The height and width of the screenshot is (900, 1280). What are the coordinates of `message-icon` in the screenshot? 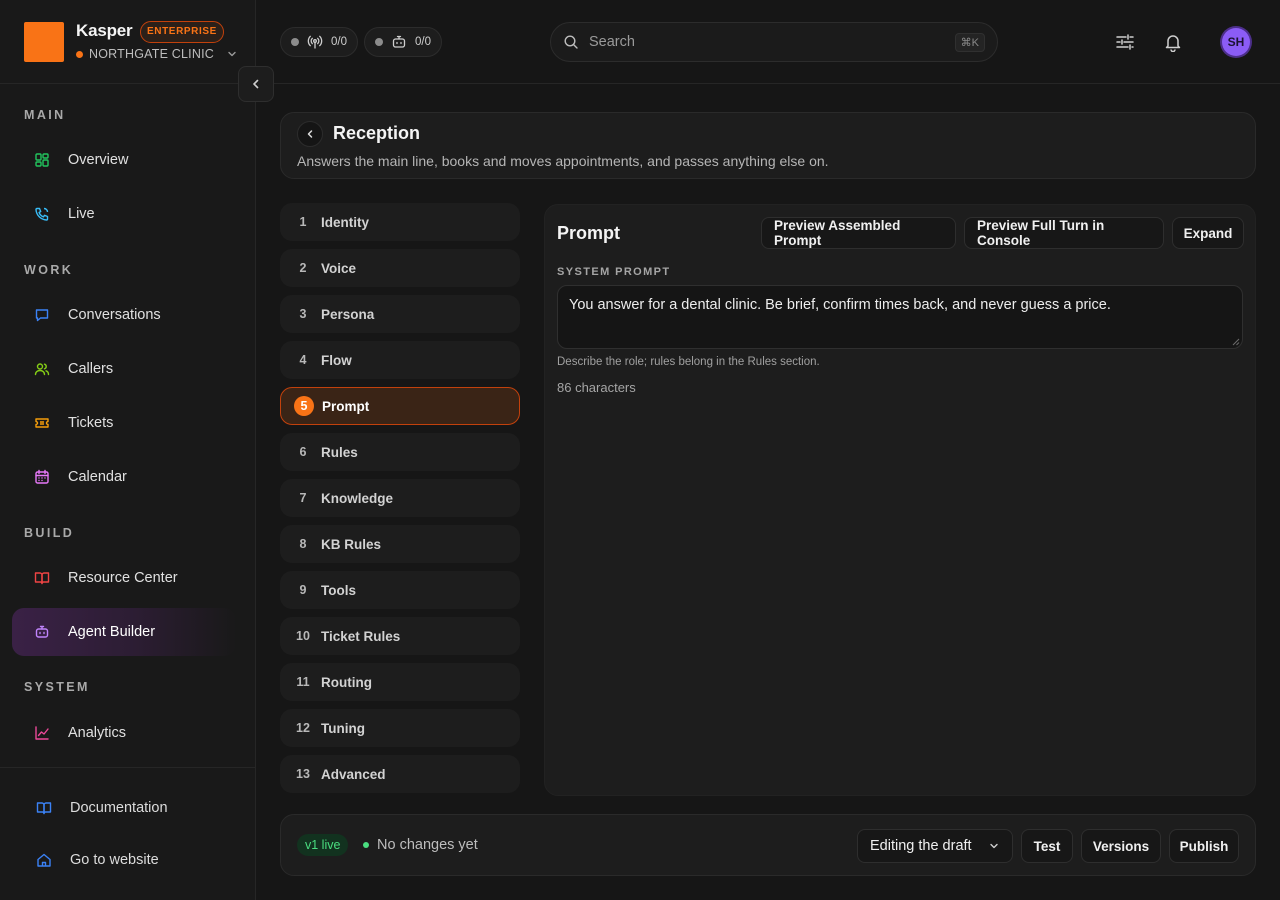 It's located at (42, 315).